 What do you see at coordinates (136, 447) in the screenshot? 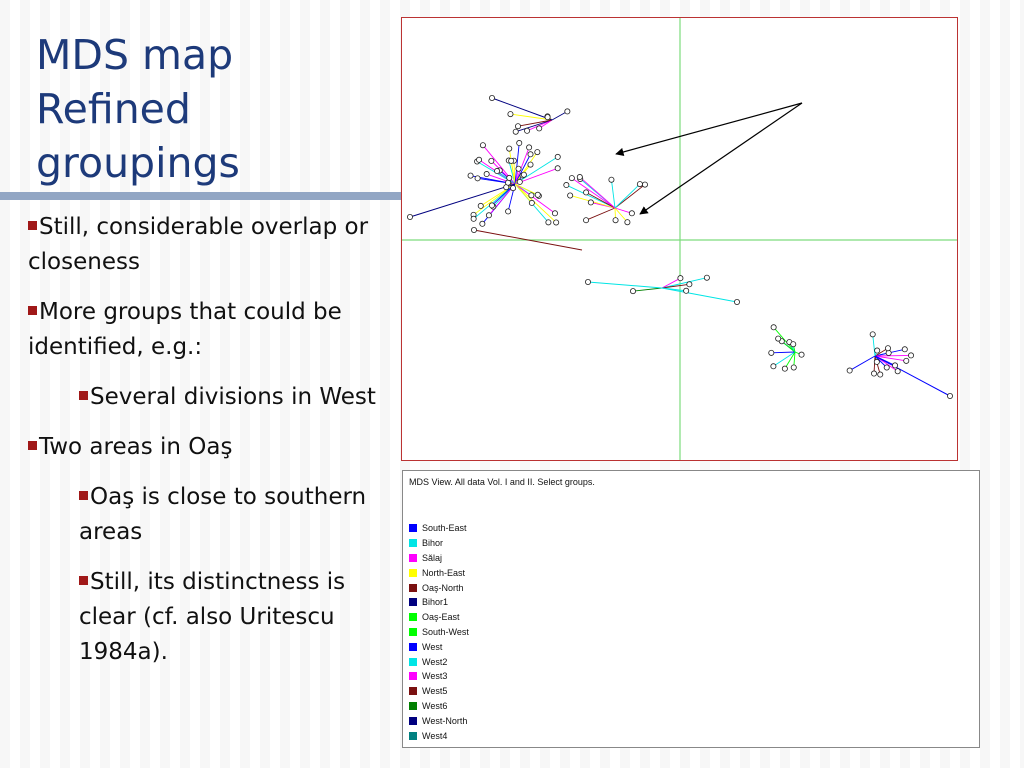
I see `bullet-text: Two areas in Oaş` at bounding box center [136, 447].